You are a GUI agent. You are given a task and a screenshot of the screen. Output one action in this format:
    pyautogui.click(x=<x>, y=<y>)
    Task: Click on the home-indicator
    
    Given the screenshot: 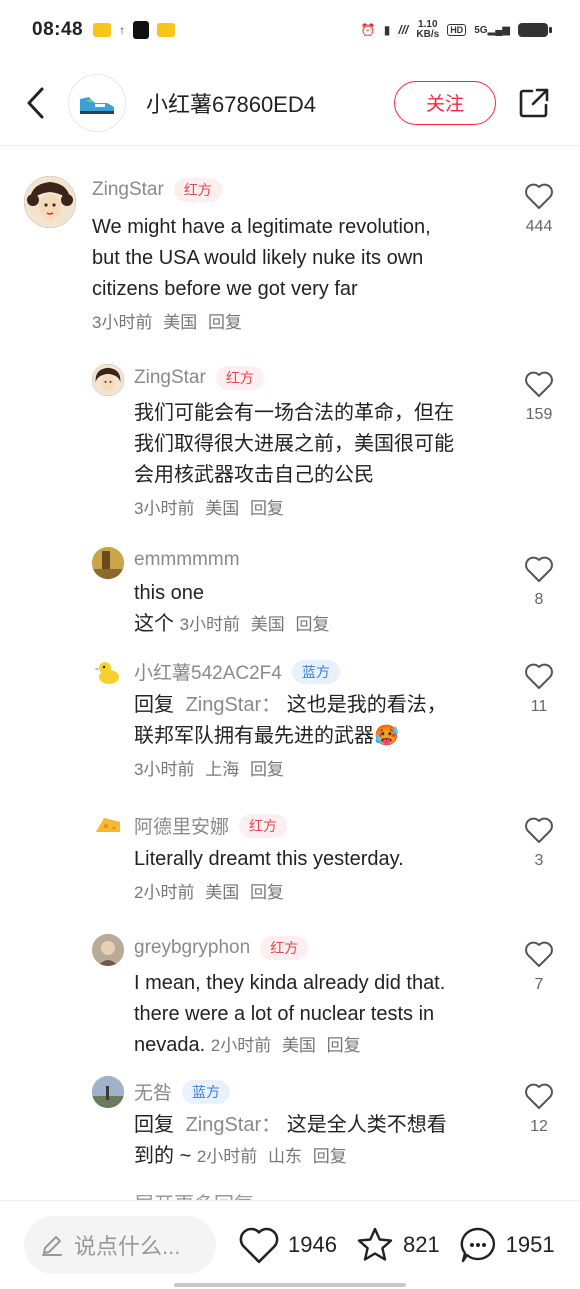 What is the action you would take?
    pyautogui.click(x=290, y=1285)
    